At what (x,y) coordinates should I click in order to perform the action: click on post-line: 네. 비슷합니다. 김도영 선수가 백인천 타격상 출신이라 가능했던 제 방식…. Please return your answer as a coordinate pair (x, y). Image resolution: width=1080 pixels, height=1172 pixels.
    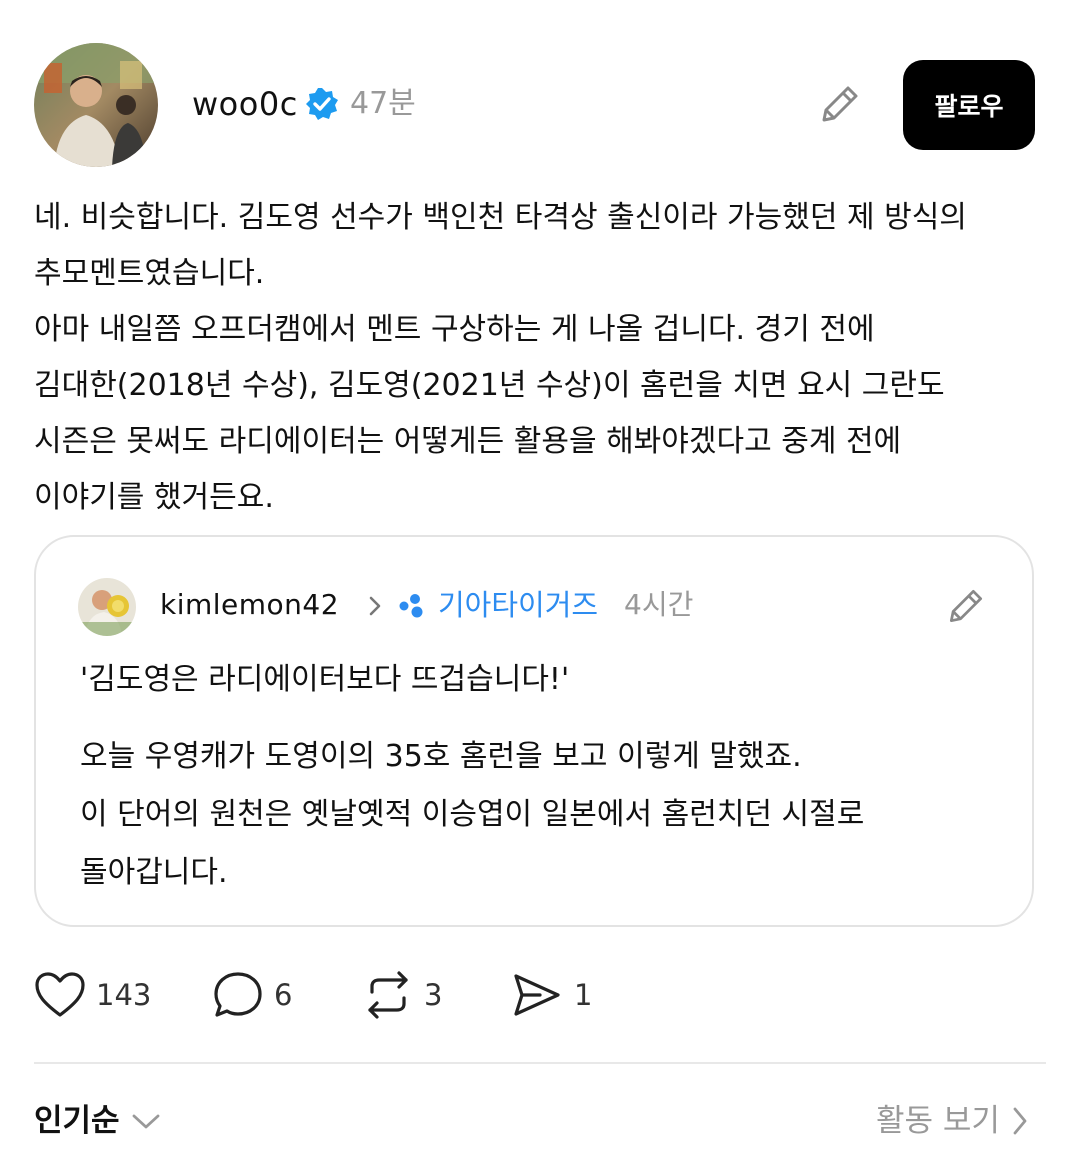
    Looking at the image, I should click on (500, 217).